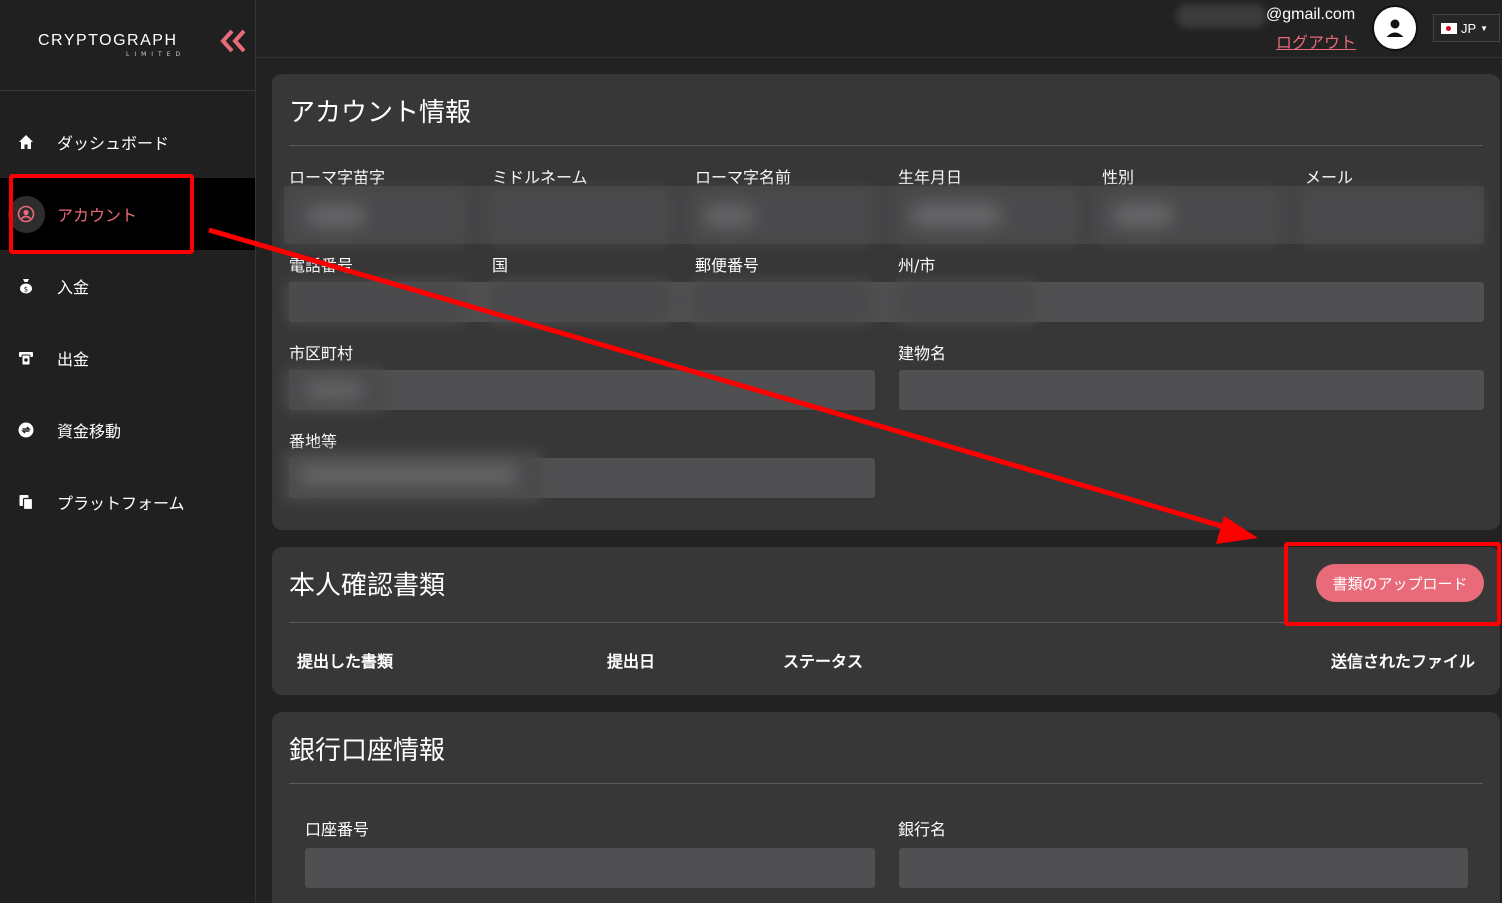 The image size is (1502, 903). What do you see at coordinates (367, 751) in the screenshot?
I see `card-title: 銀行口座情報` at bounding box center [367, 751].